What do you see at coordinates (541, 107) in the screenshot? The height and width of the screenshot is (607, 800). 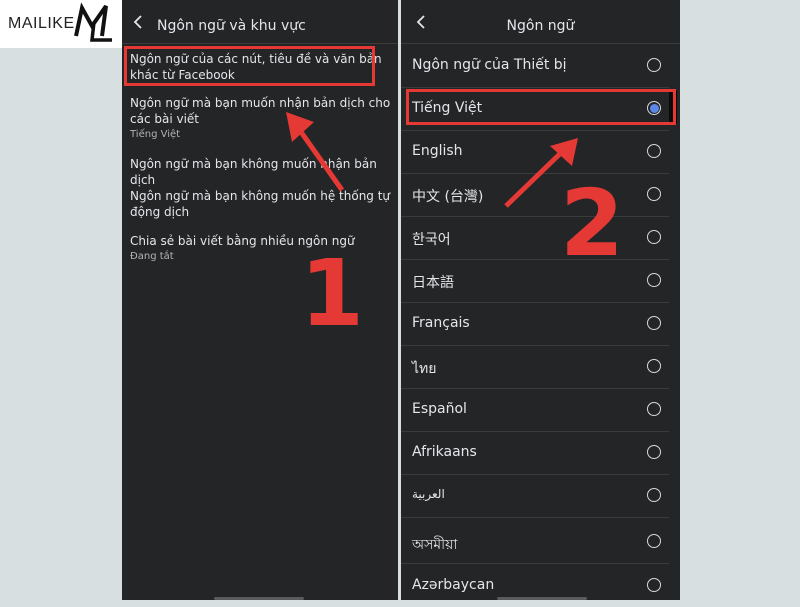 I see `highlight-box-language` at bounding box center [541, 107].